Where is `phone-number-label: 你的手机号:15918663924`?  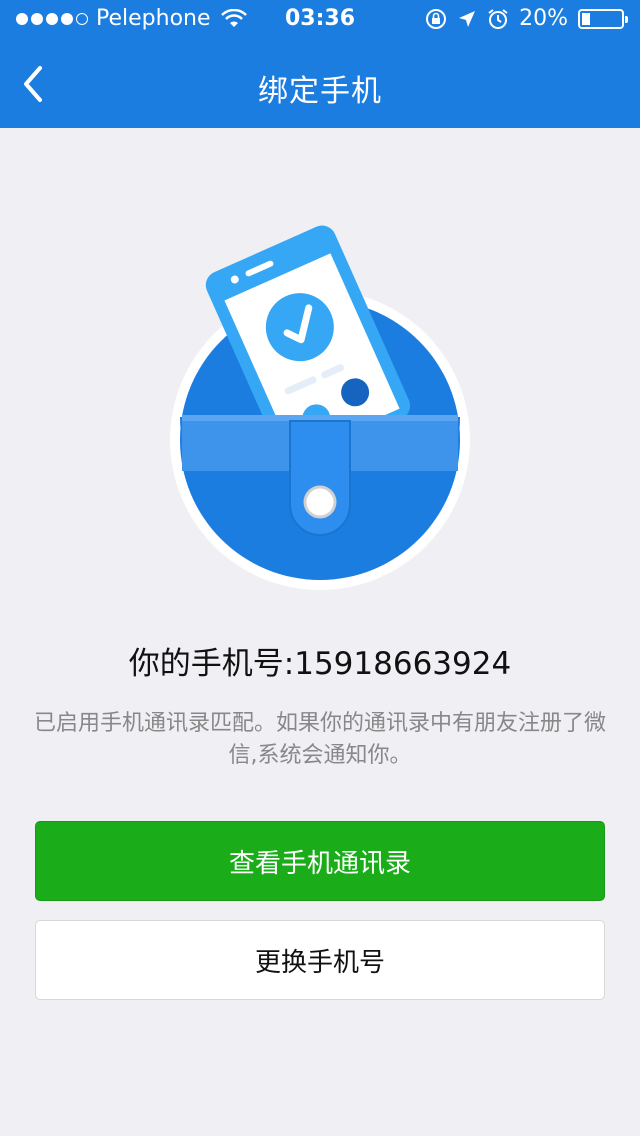 phone-number-label: 你的手机号:15918663924 is located at coordinates (320, 664).